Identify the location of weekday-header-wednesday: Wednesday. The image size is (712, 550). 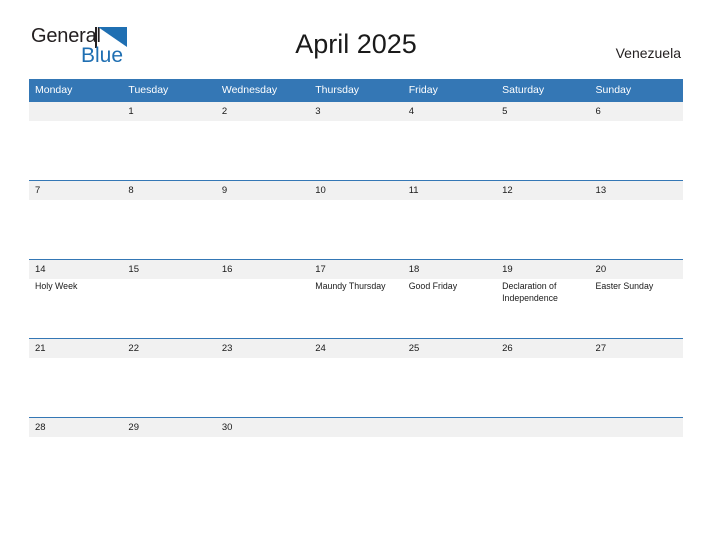
(249, 90).